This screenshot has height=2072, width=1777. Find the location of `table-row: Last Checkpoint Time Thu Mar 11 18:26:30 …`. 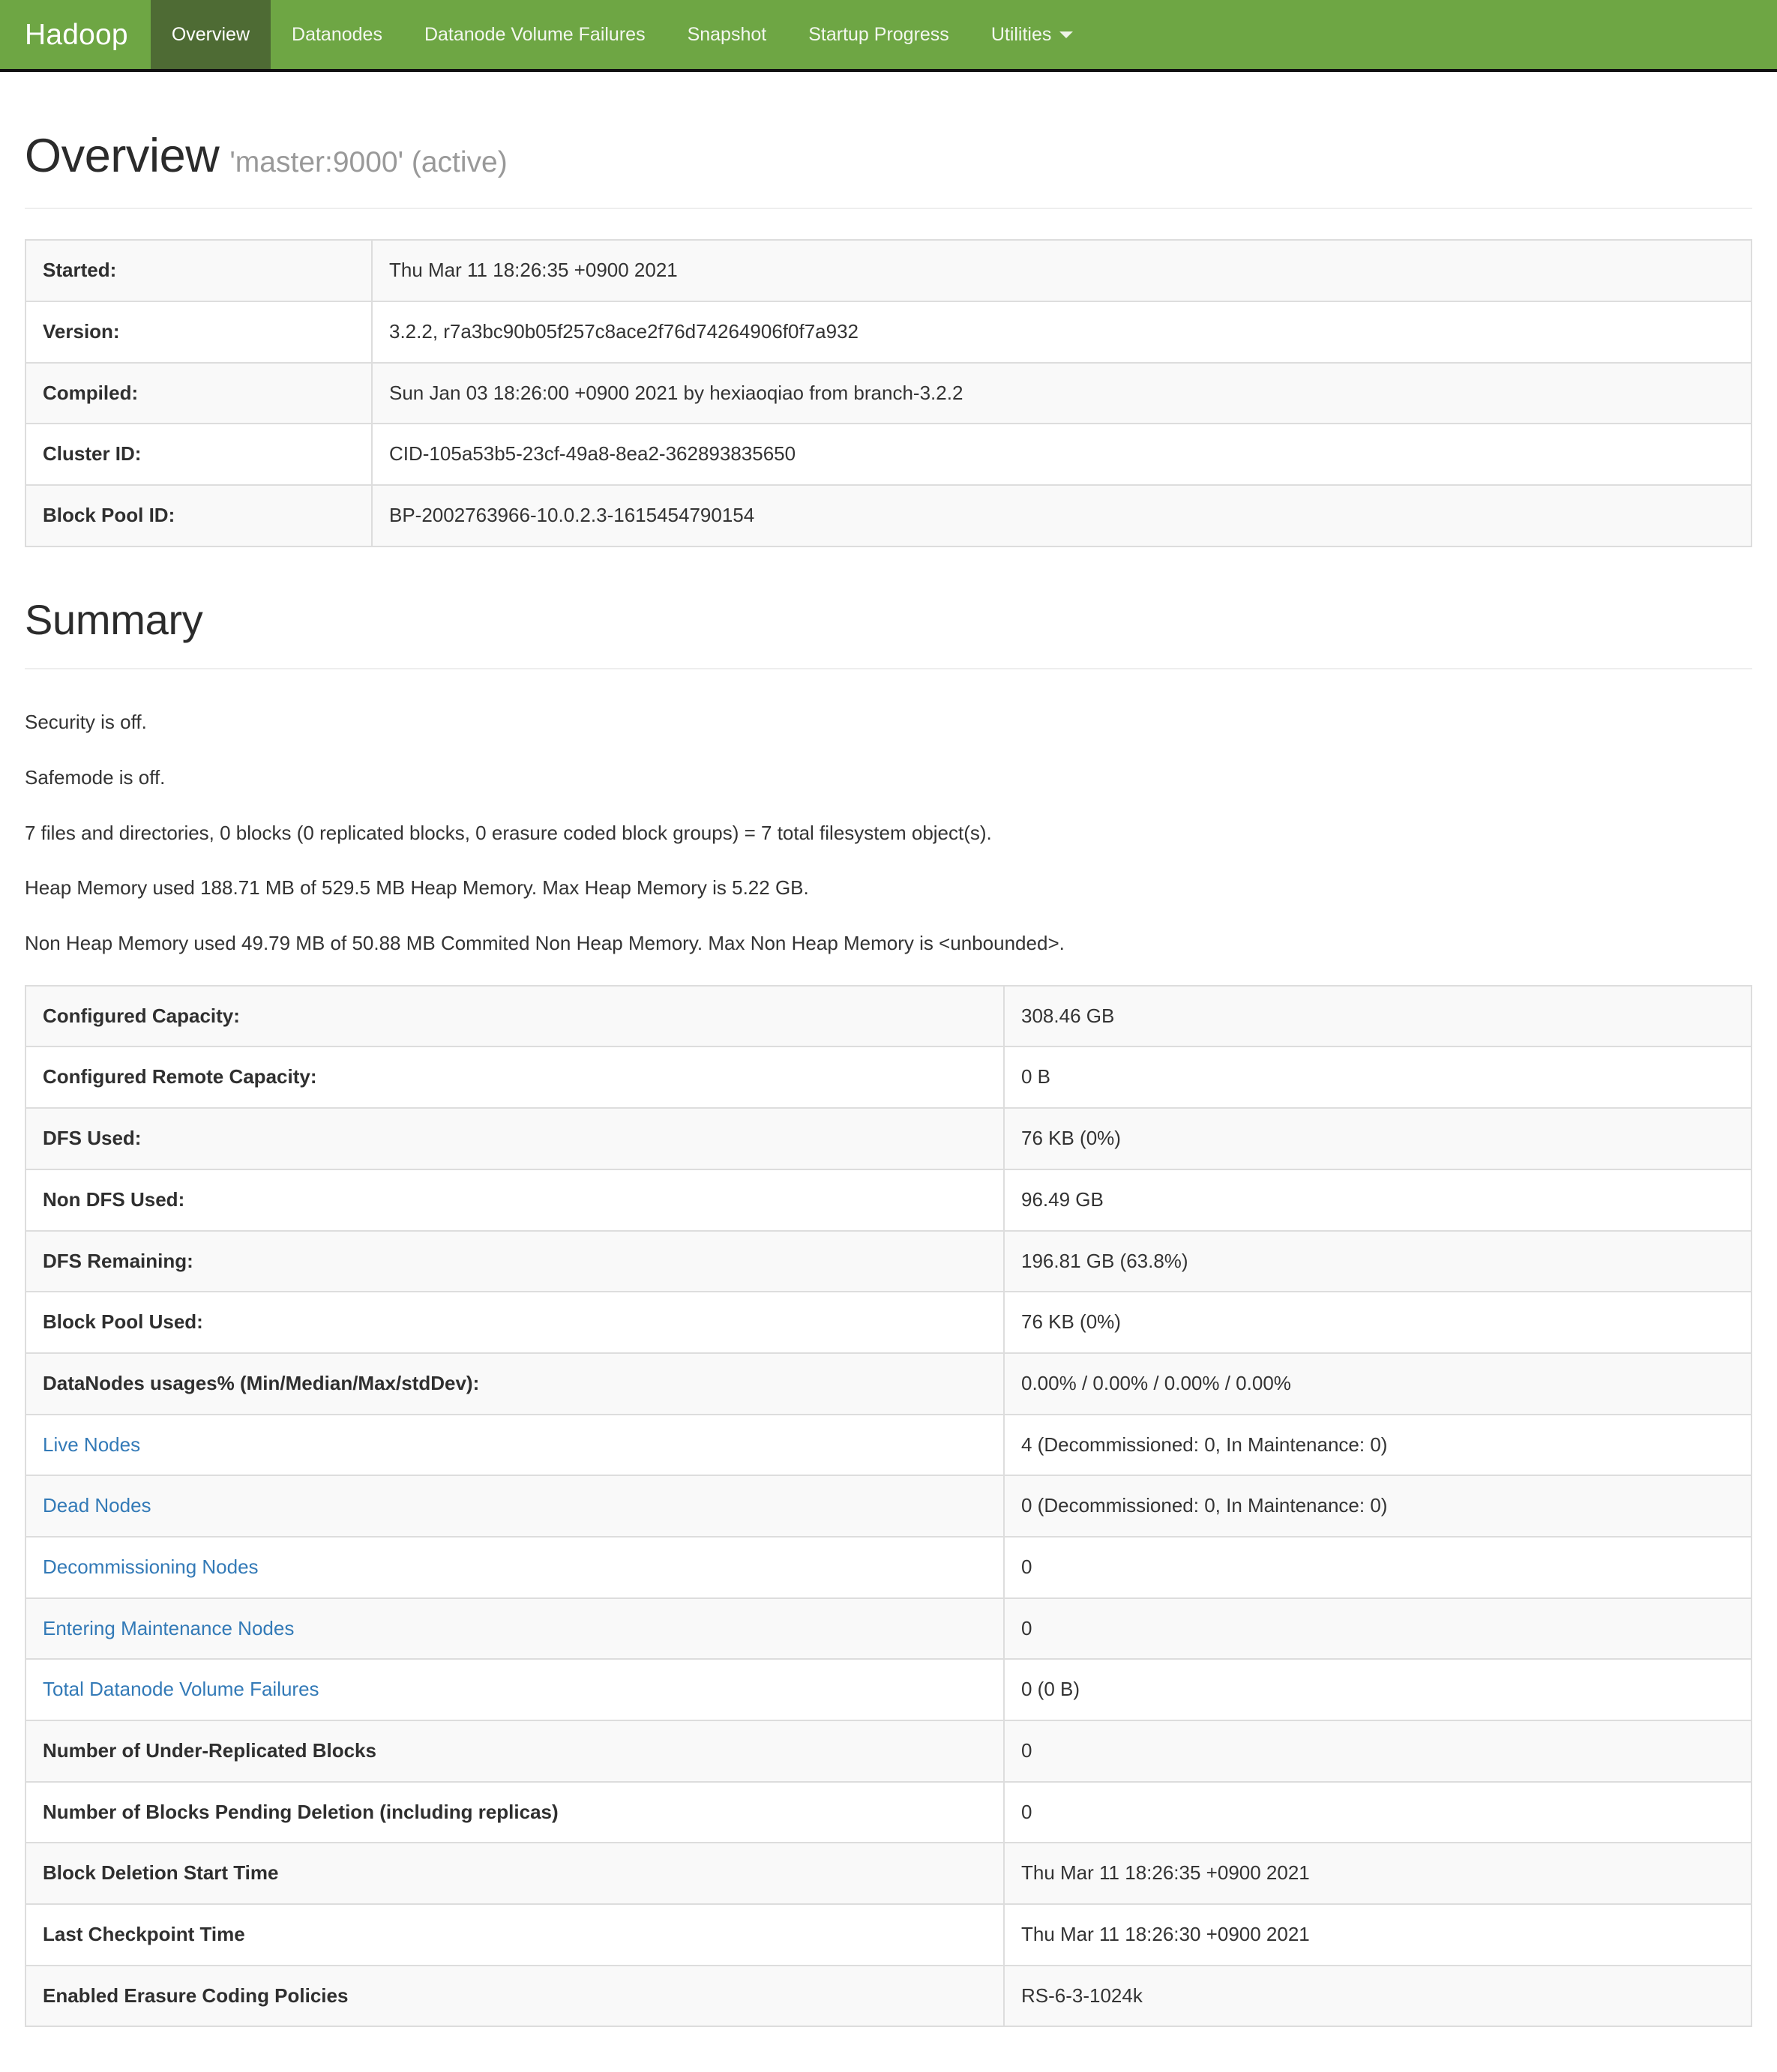

table-row: Last Checkpoint Time Thu Mar 11 18:26:30 … is located at coordinates (888, 1935).